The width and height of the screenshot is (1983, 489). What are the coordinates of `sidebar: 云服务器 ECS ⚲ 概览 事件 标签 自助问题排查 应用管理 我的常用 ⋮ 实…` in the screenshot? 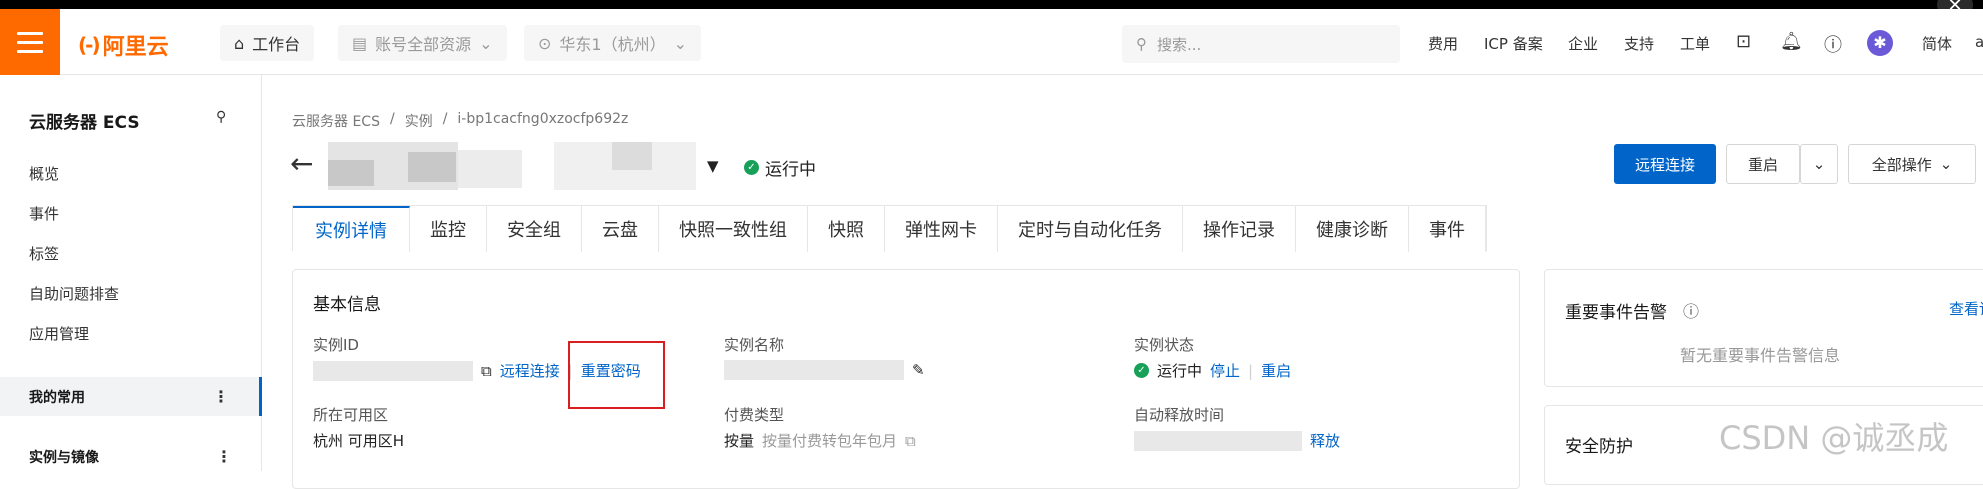 It's located at (131, 273).